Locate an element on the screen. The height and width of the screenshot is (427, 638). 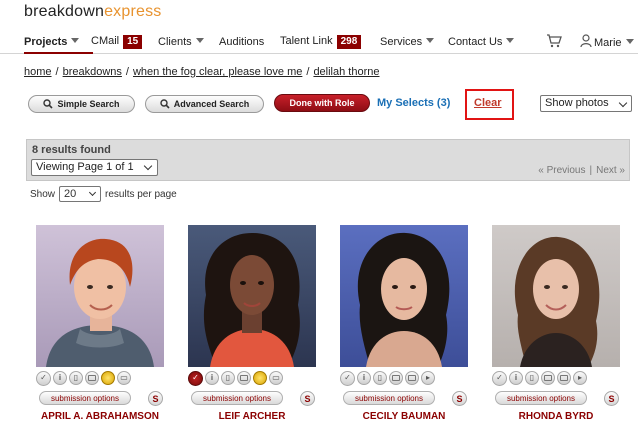
nav-auditions-label: Auditions is located at coordinates (242, 42).